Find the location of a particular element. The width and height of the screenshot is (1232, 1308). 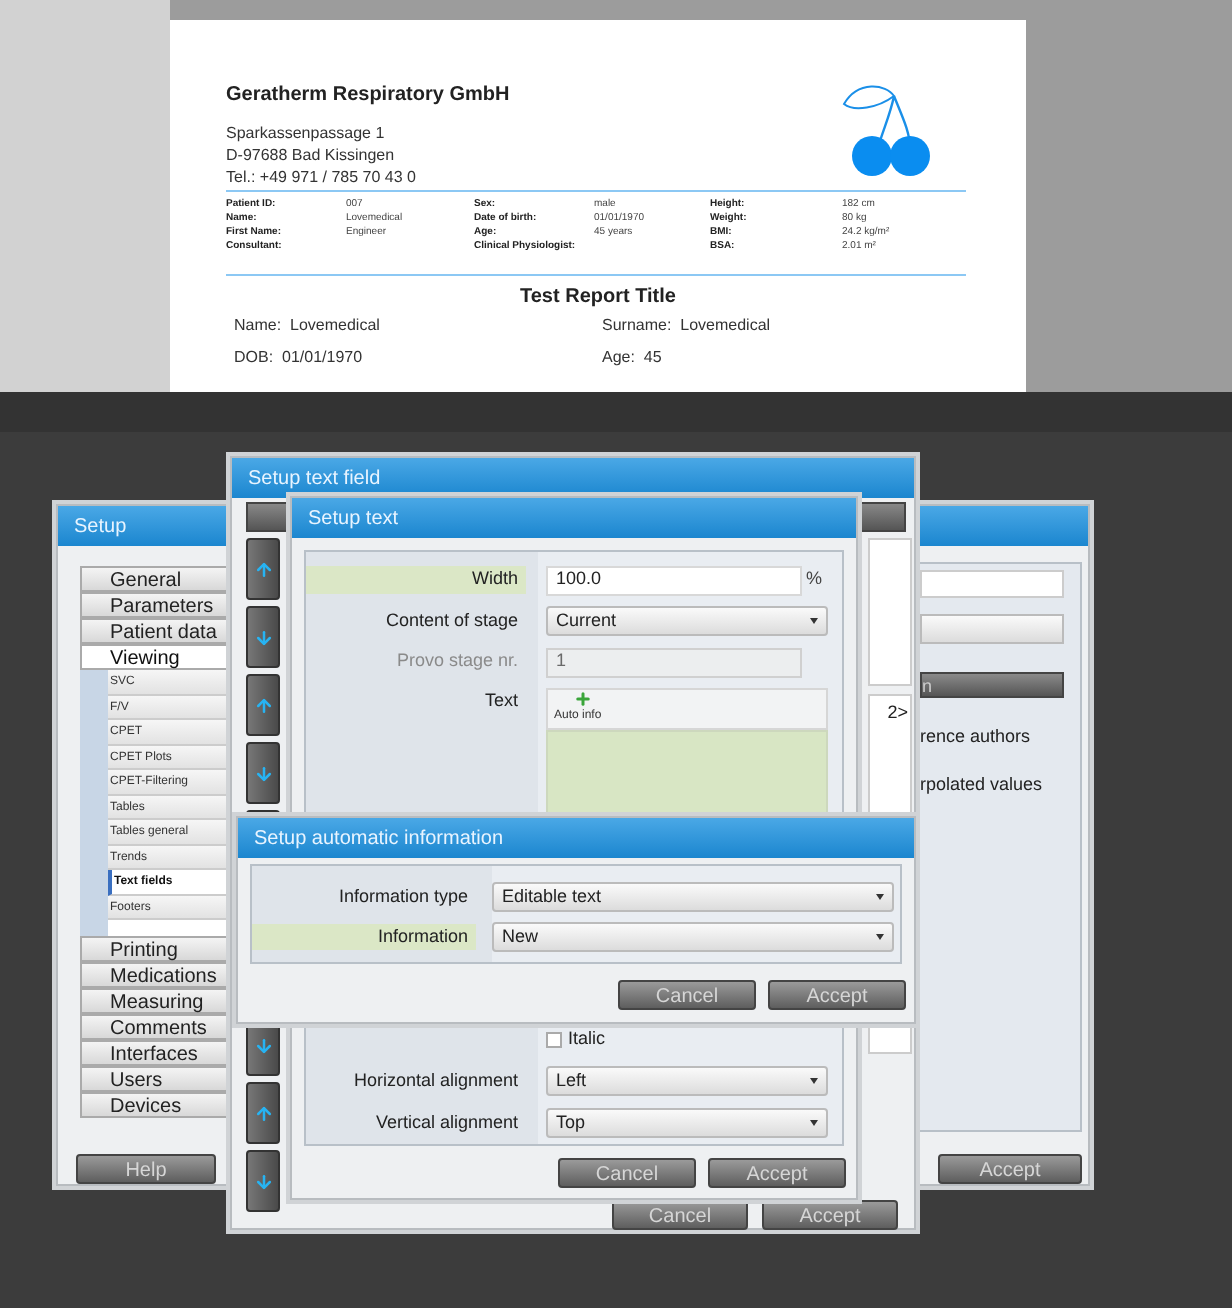

report-field: Surname: Lovemedical is located at coordinates (786, 326).